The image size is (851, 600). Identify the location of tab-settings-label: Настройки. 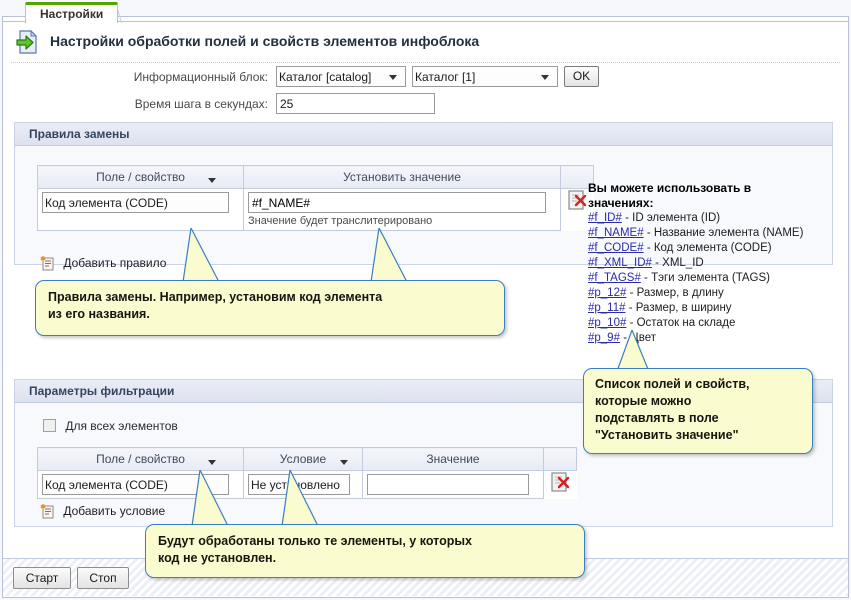
(72, 14).